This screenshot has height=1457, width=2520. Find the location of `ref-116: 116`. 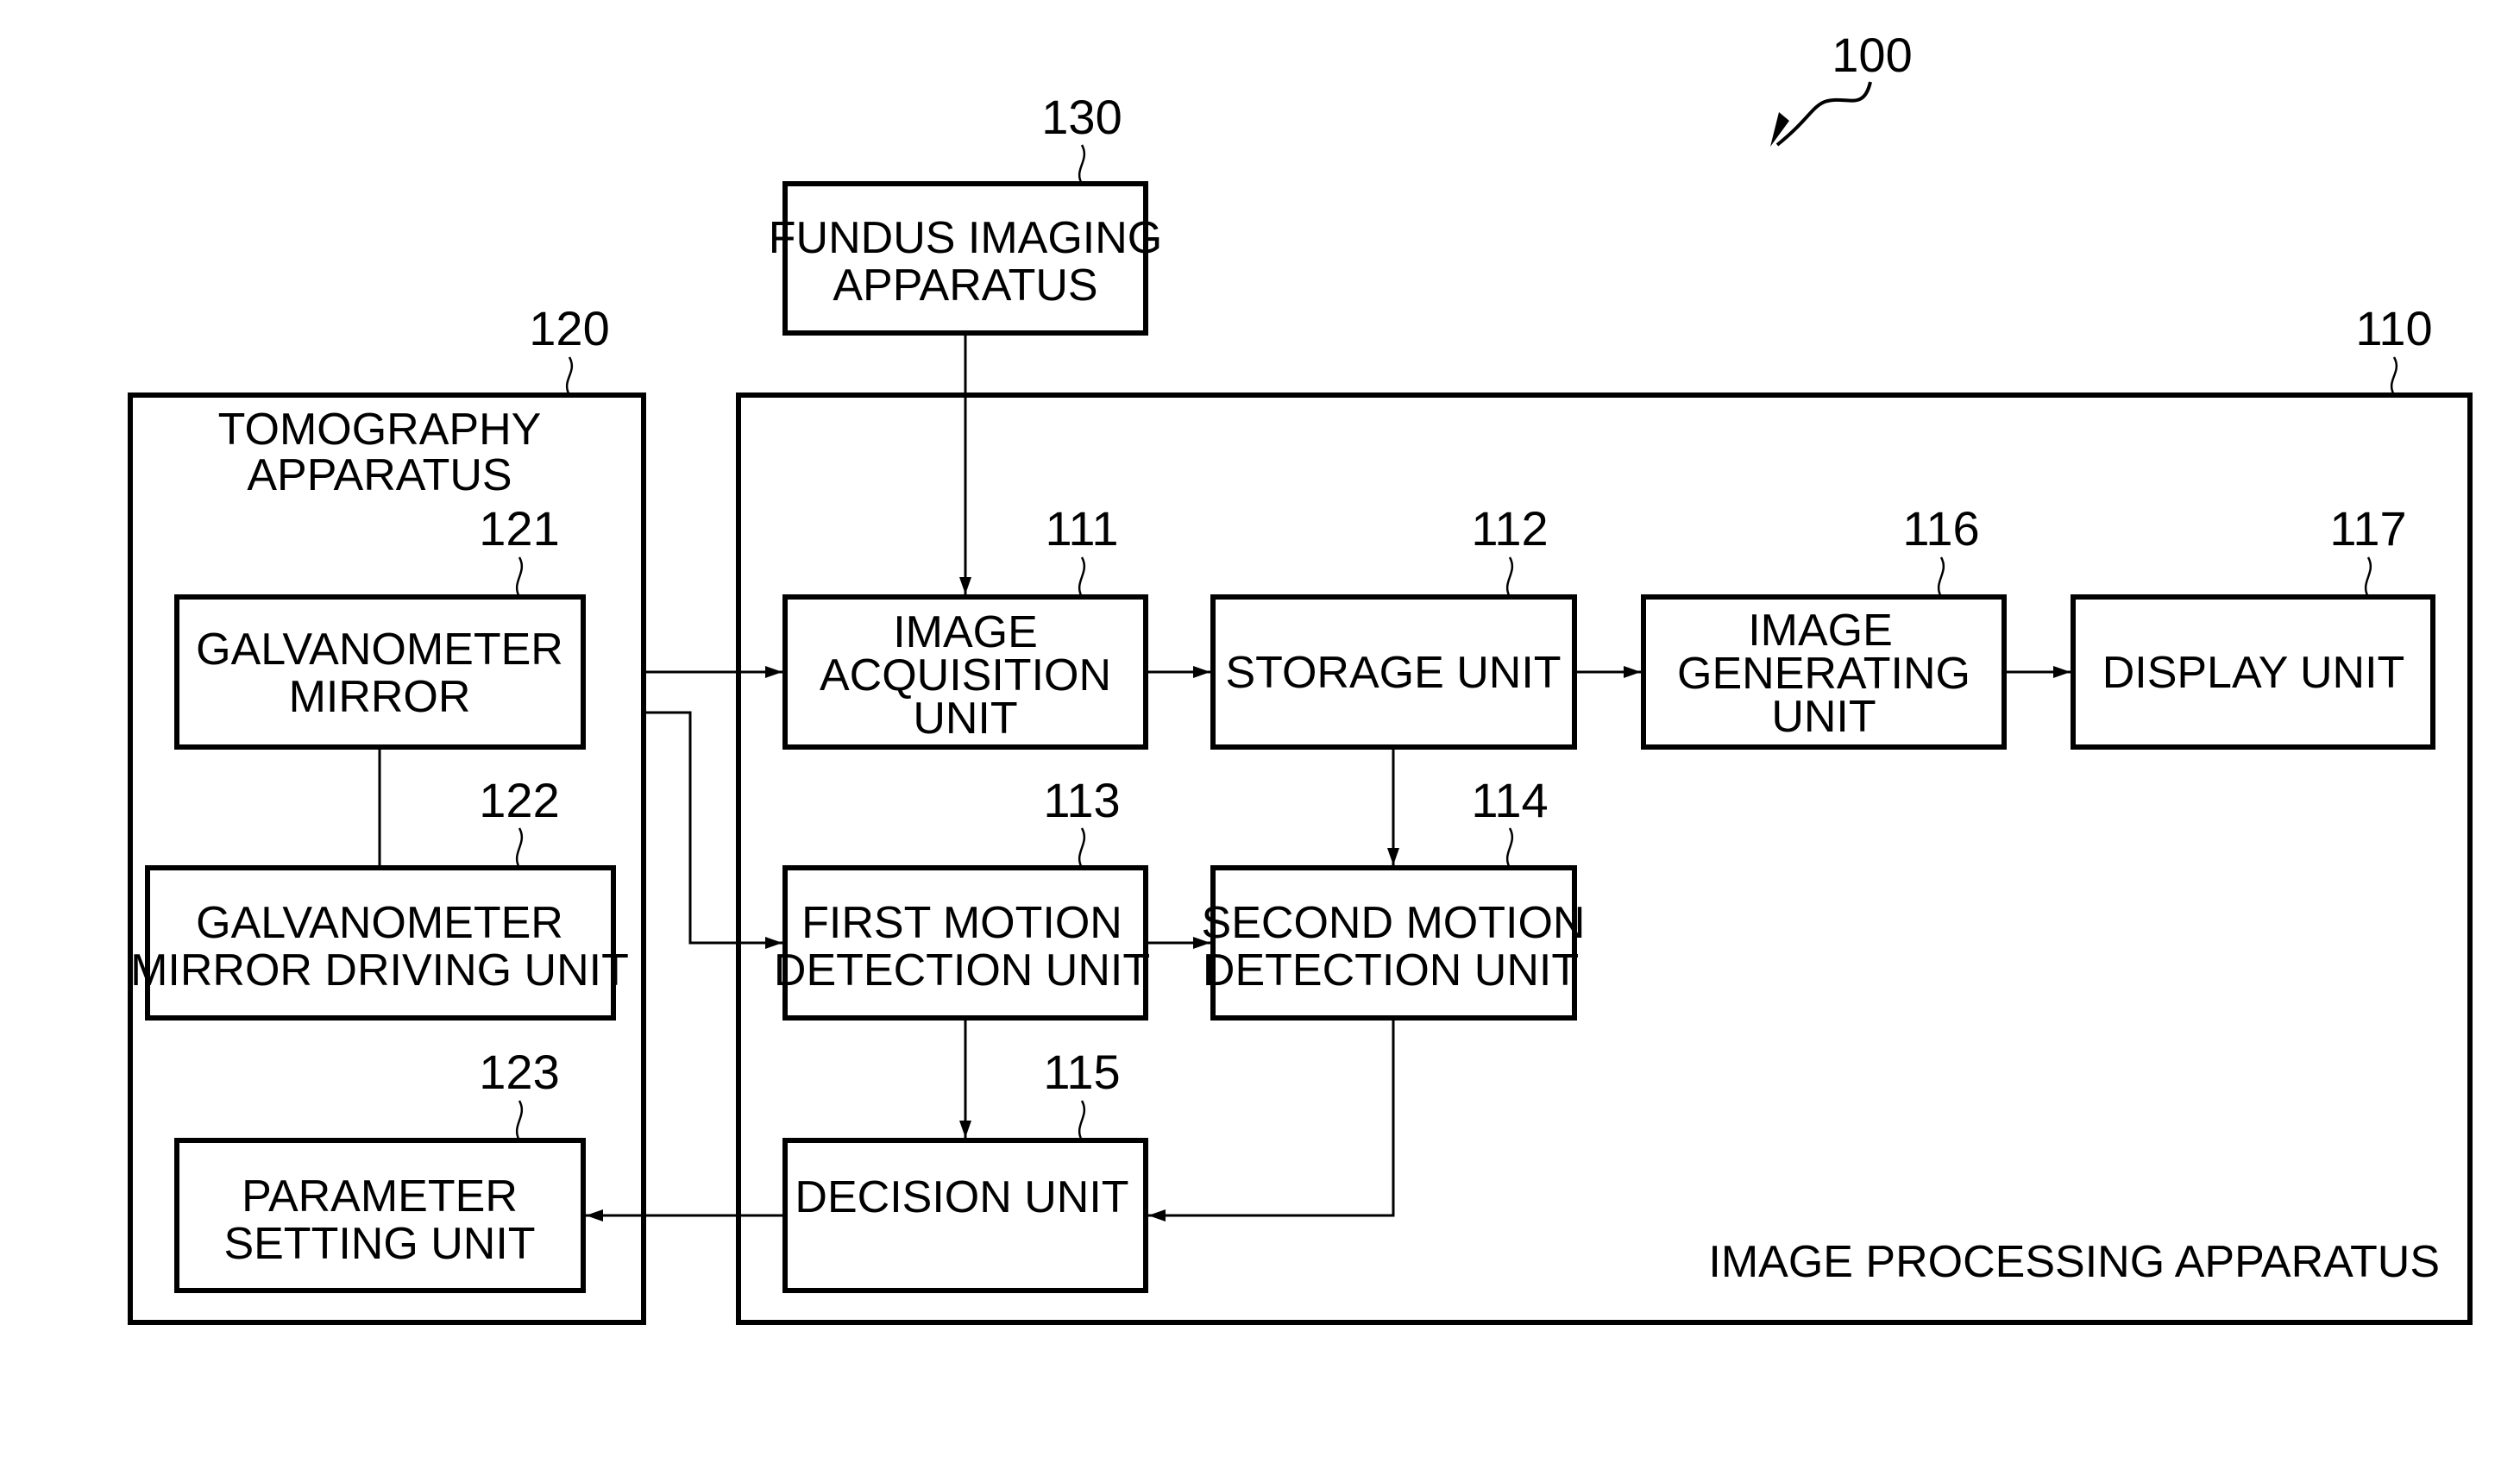

ref-116: 116 is located at coordinates (1941, 528).